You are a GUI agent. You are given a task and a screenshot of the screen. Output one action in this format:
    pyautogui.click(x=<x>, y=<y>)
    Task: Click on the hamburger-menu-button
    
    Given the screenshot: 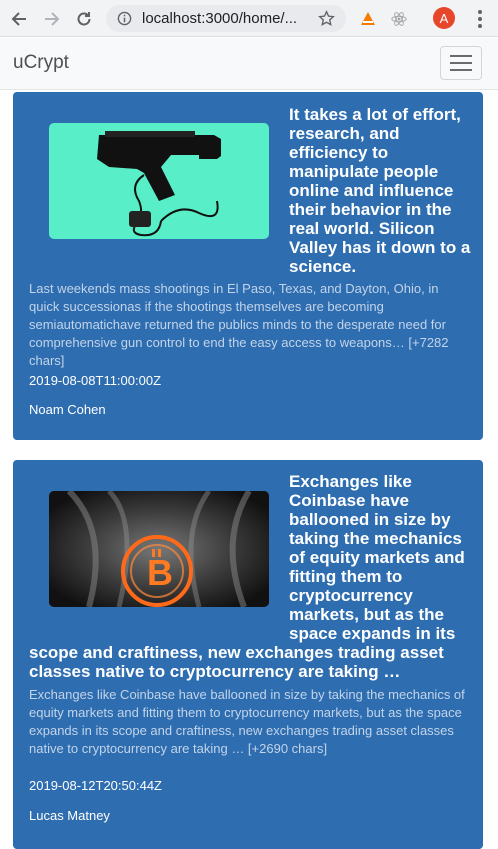 What is the action you would take?
    pyautogui.click(x=461, y=63)
    